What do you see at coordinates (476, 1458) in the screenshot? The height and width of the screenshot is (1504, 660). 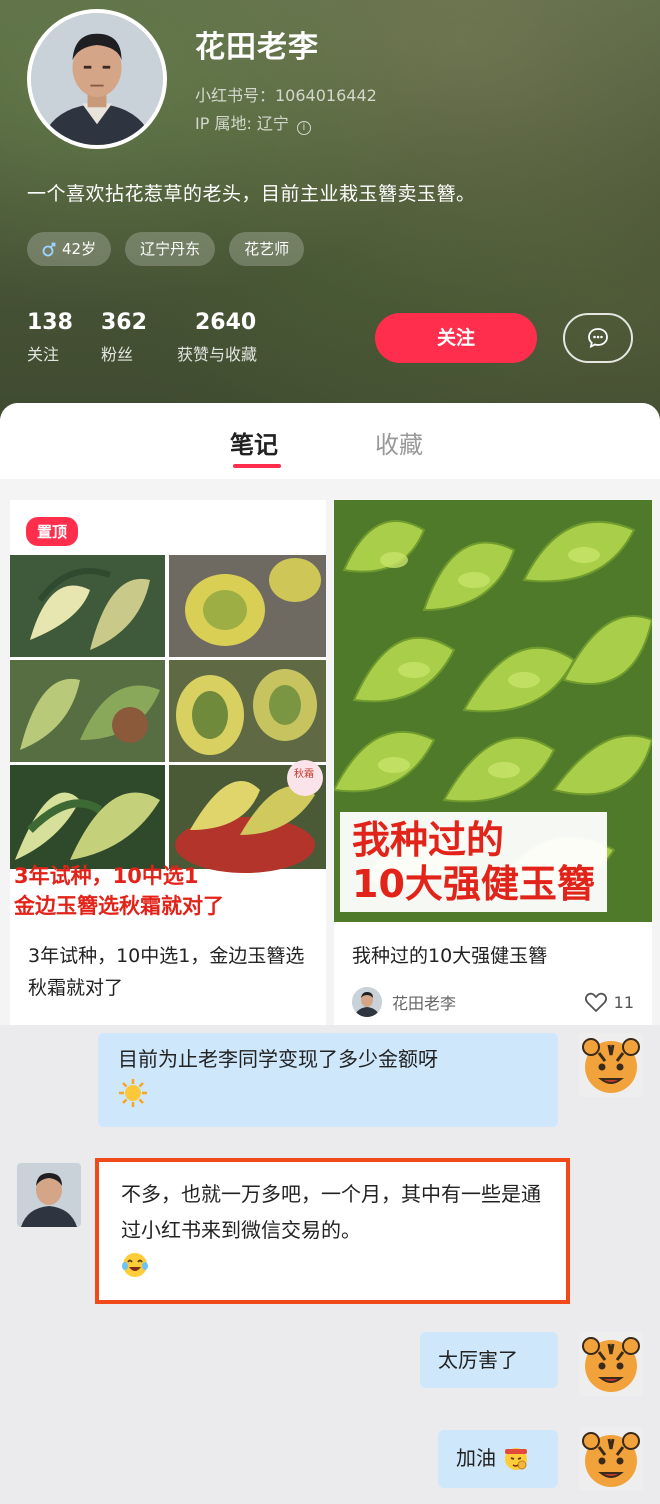 I see `message-text: 加油` at bounding box center [476, 1458].